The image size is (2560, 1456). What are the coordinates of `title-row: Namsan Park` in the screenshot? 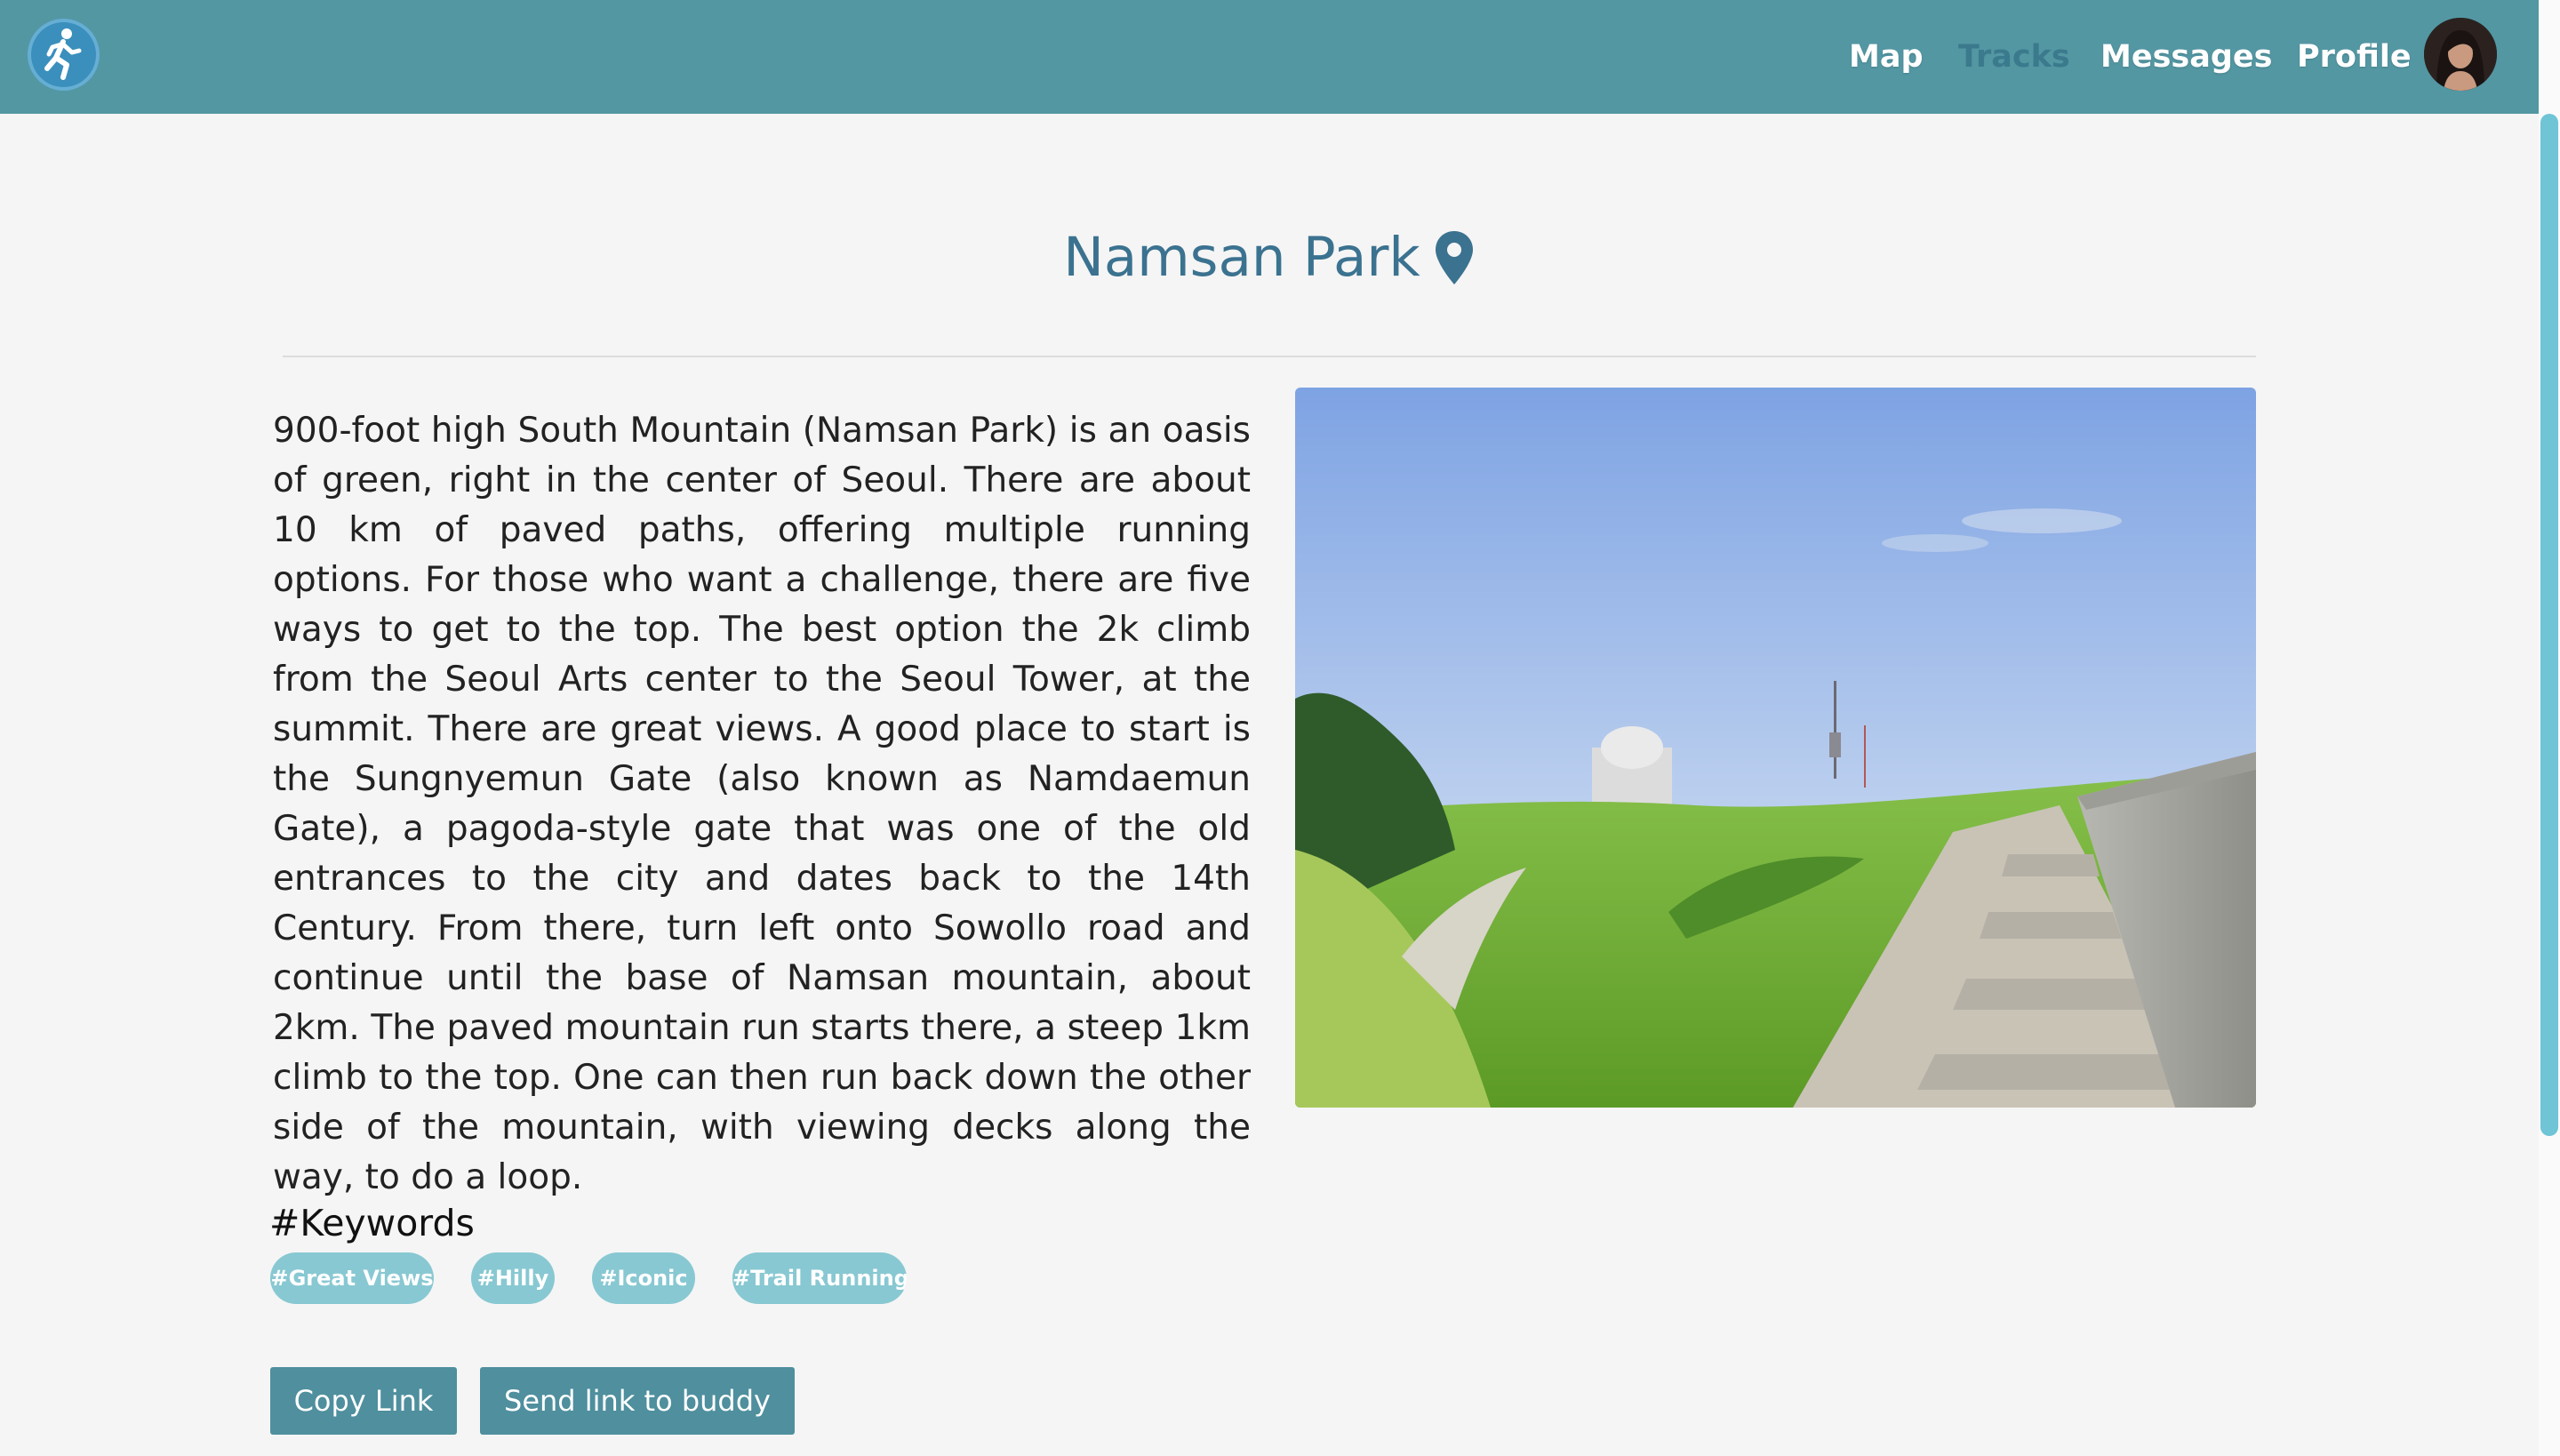 It's located at (1269, 257).